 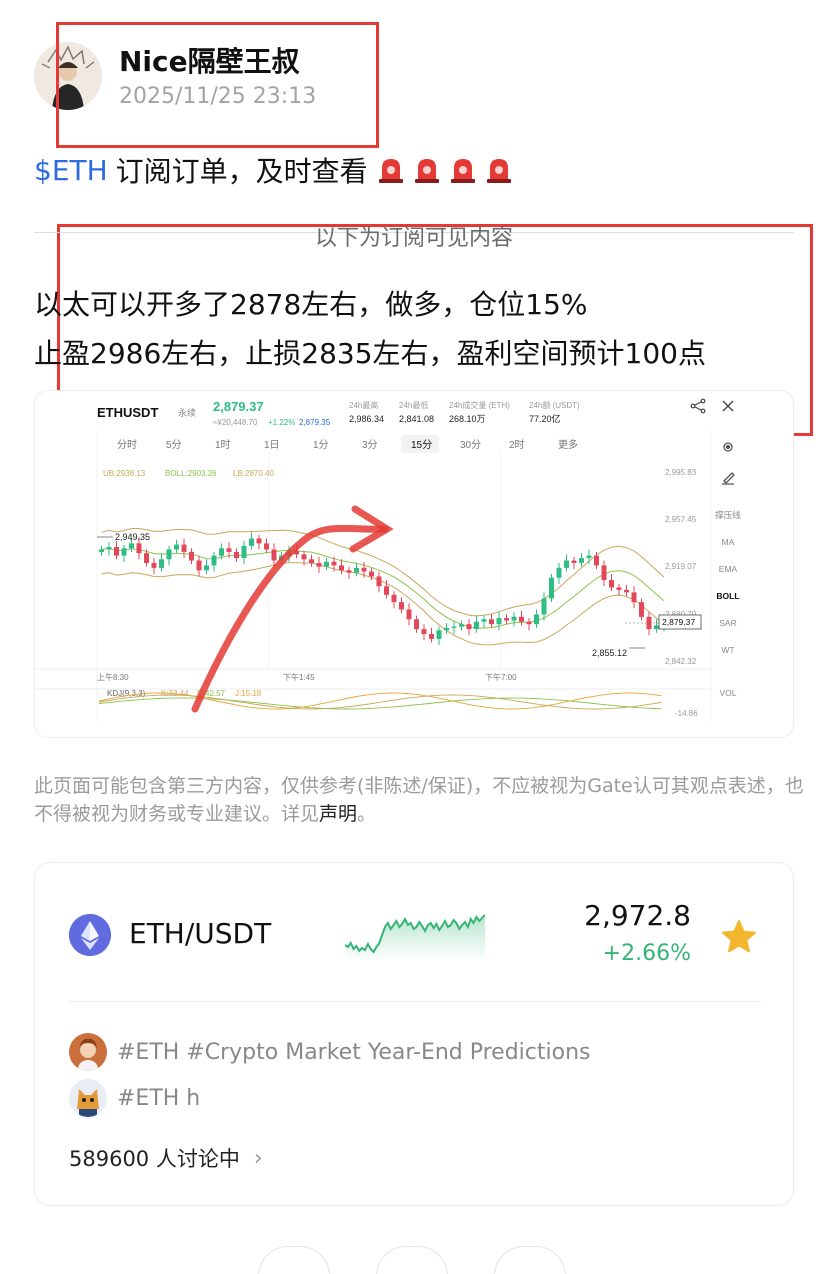 I want to click on x-tick-label: 上午8:30, so click(x=113, y=677).